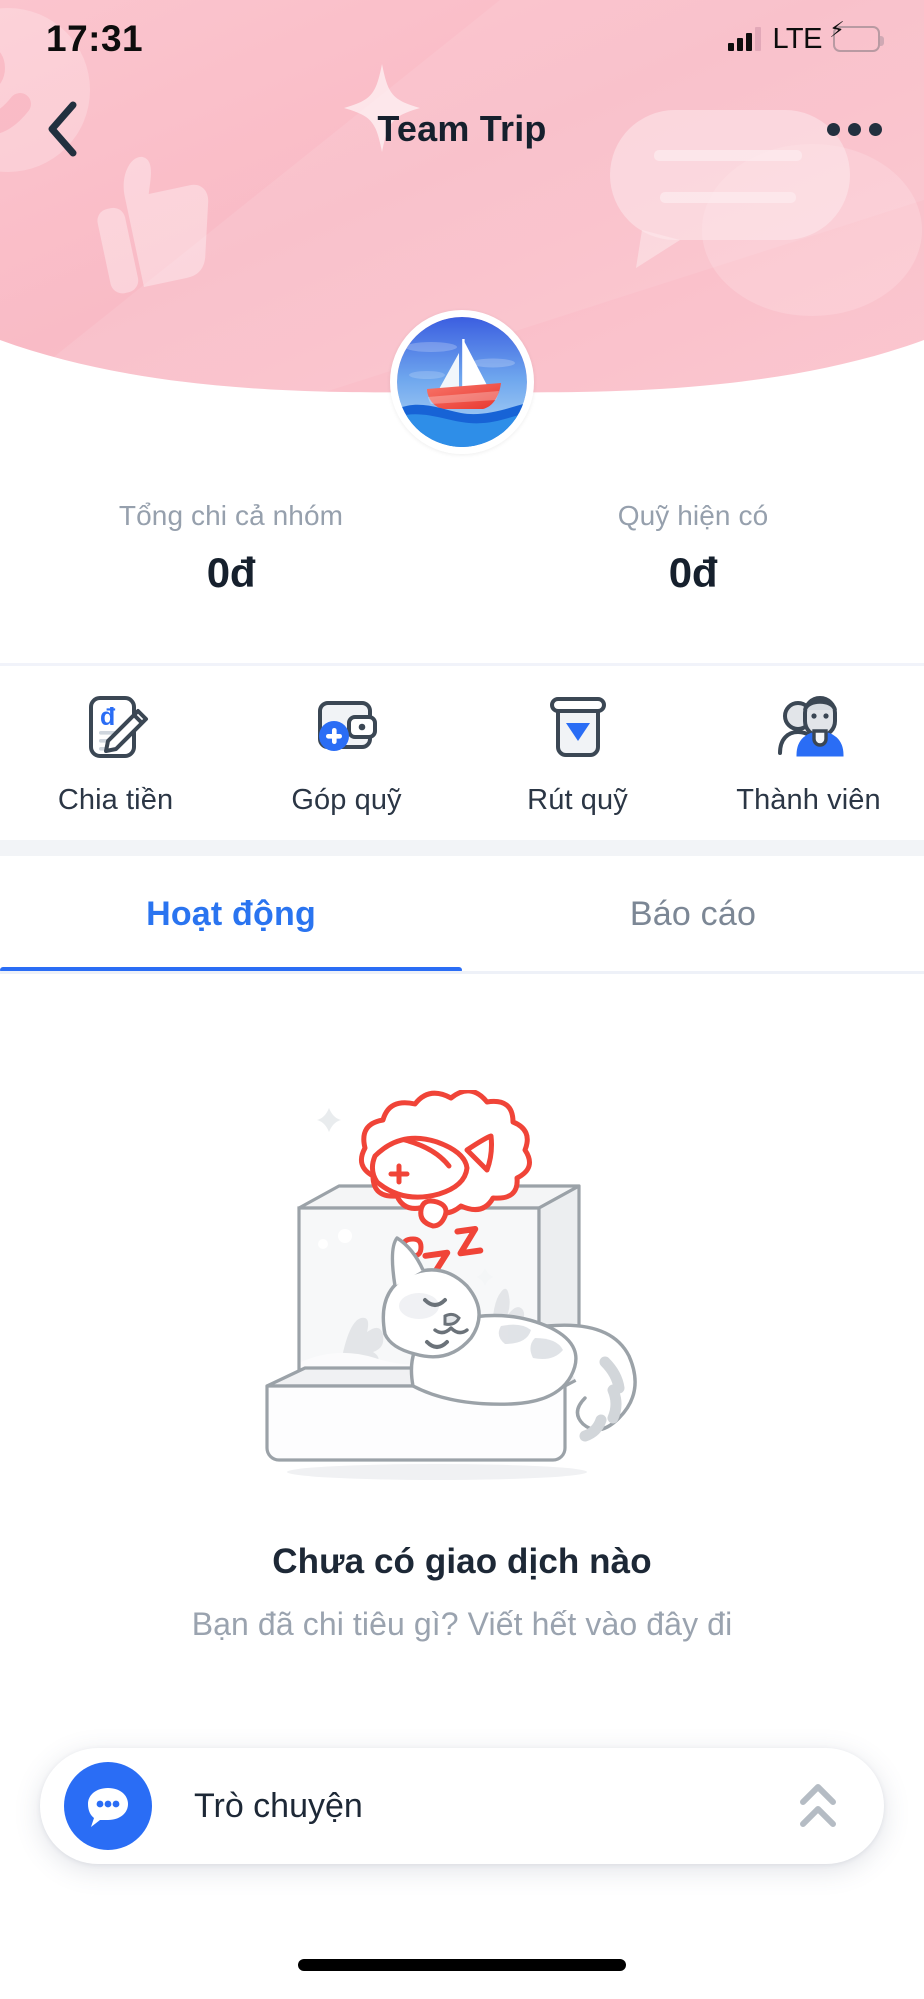  Describe the element at coordinates (462, 1561) in the screenshot. I see `empty-state-title: Chưa có giao dịch nào` at that location.